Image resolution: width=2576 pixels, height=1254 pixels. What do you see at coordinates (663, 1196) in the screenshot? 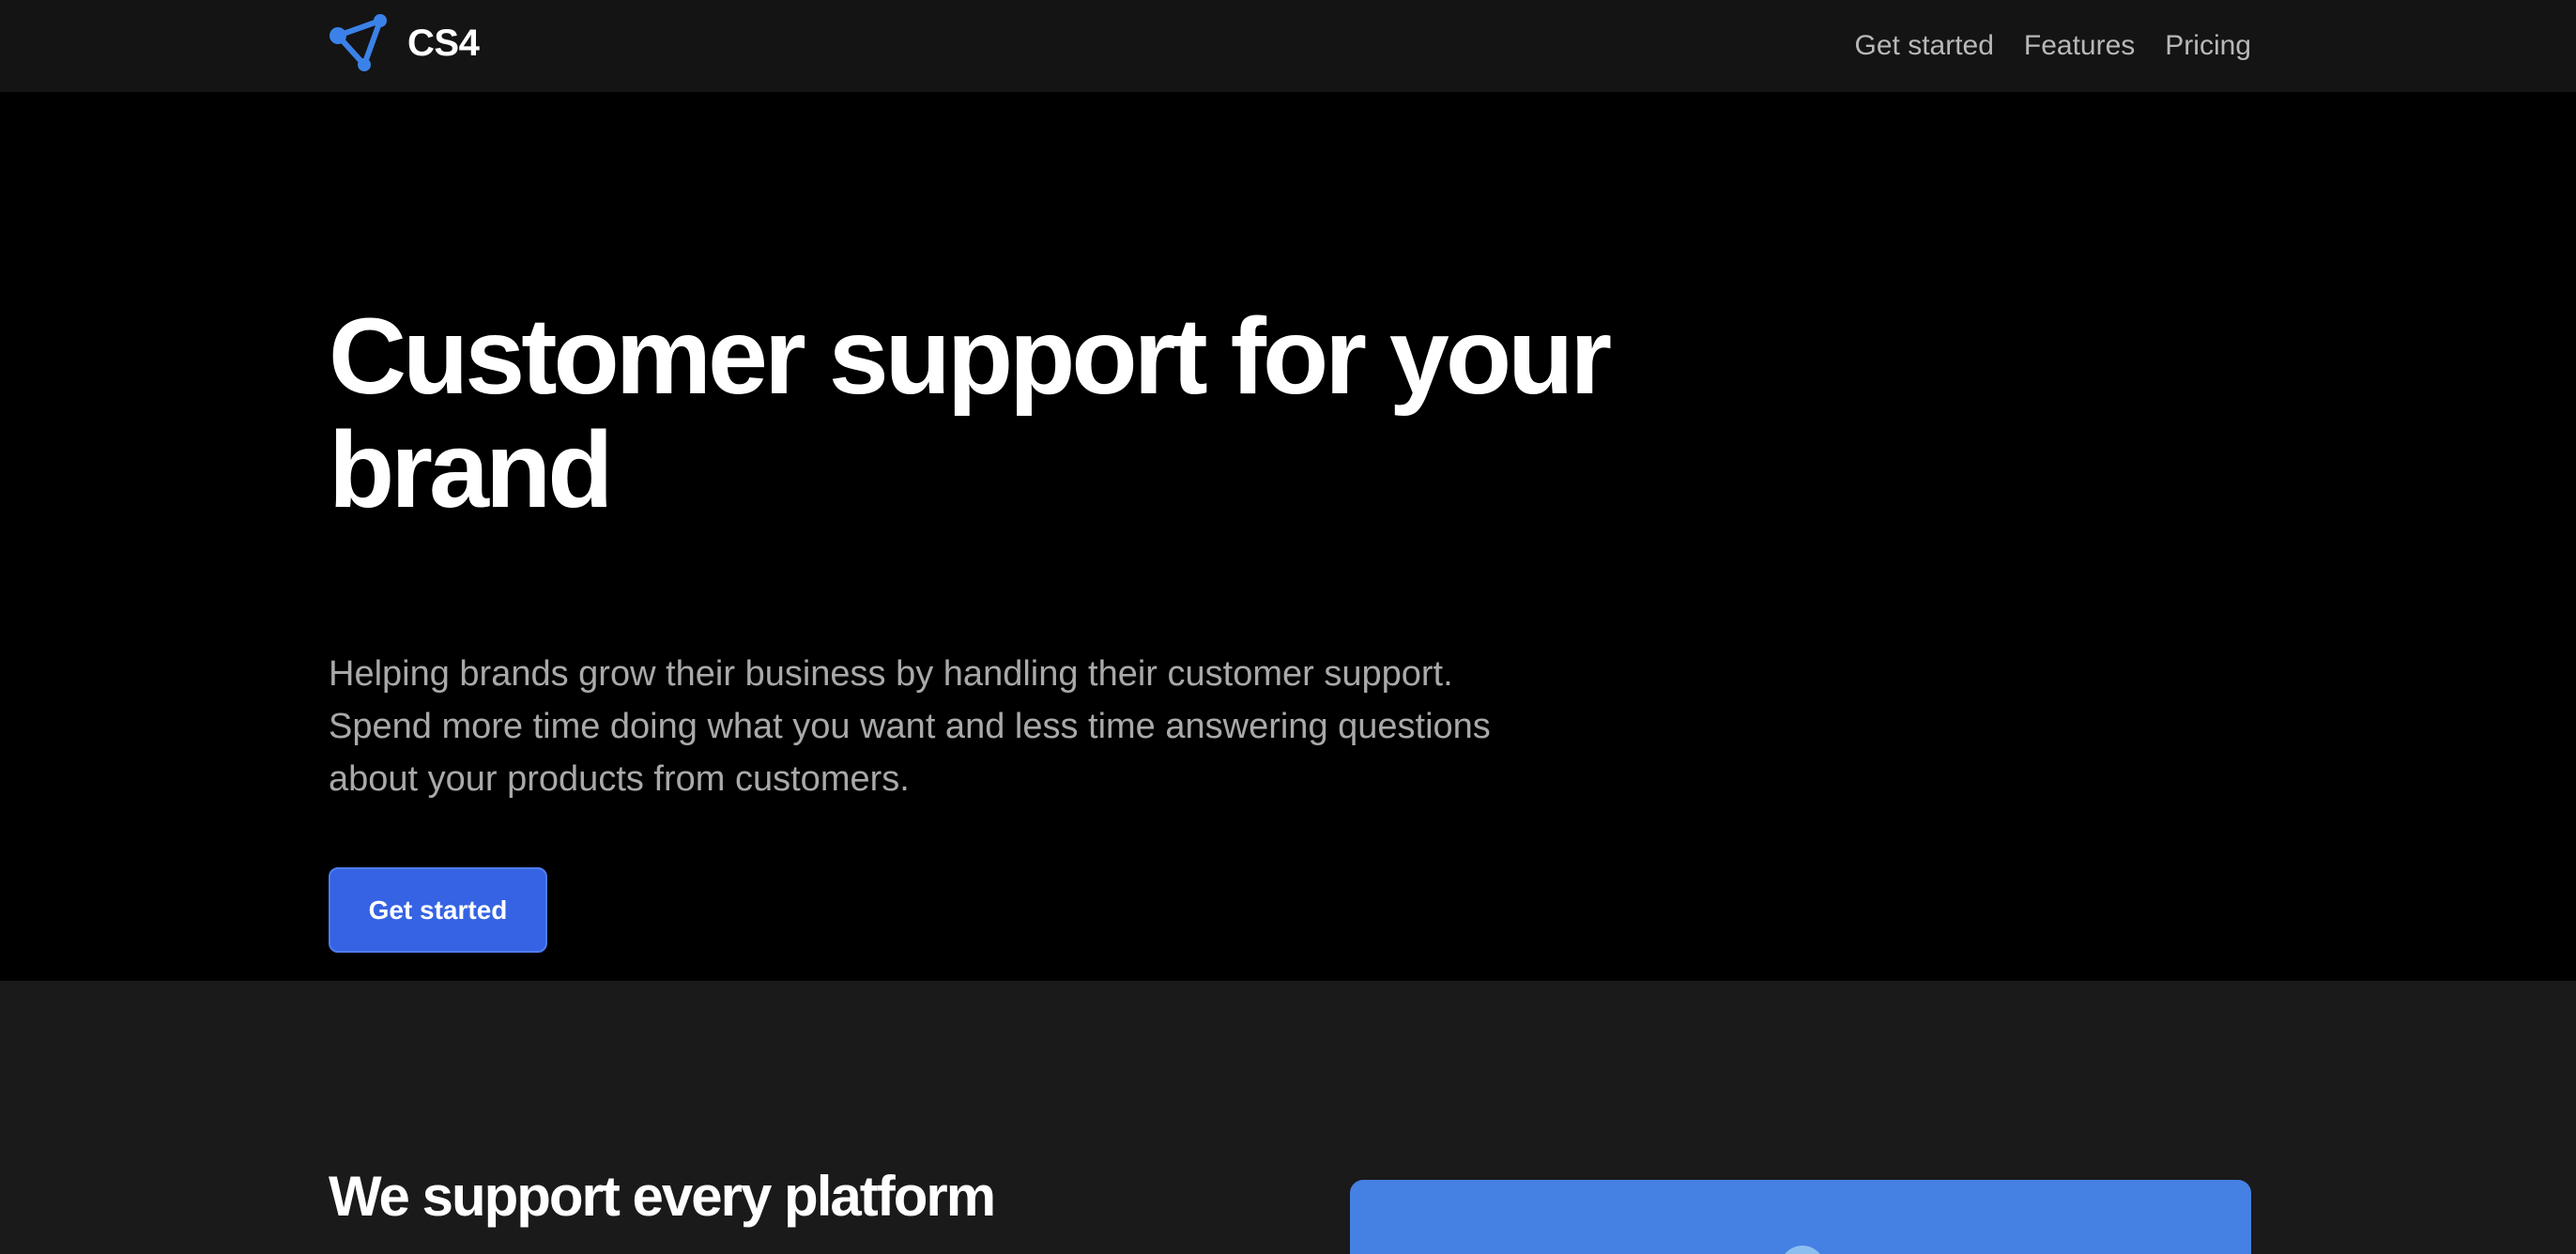
I see `platform-section-title: We support every platform` at bounding box center [663, 1196].